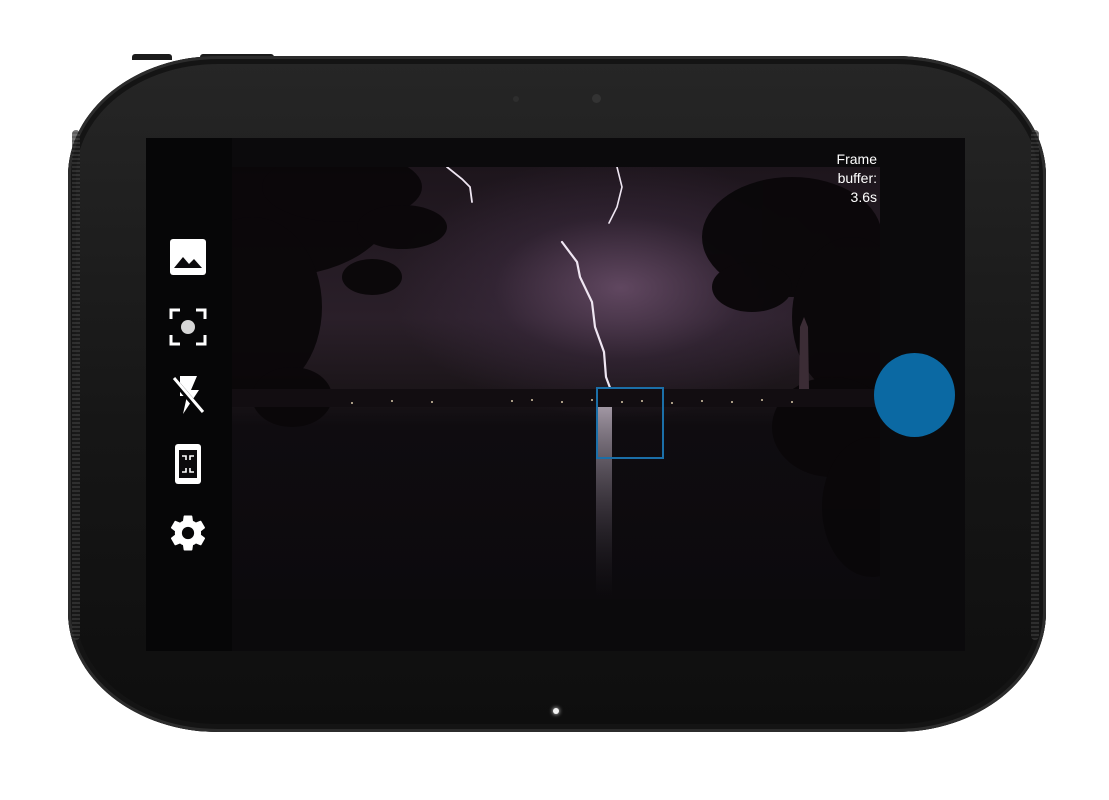 The image size is (1109, 800). I want to click on frame-buffer-button, so click(188, 464).